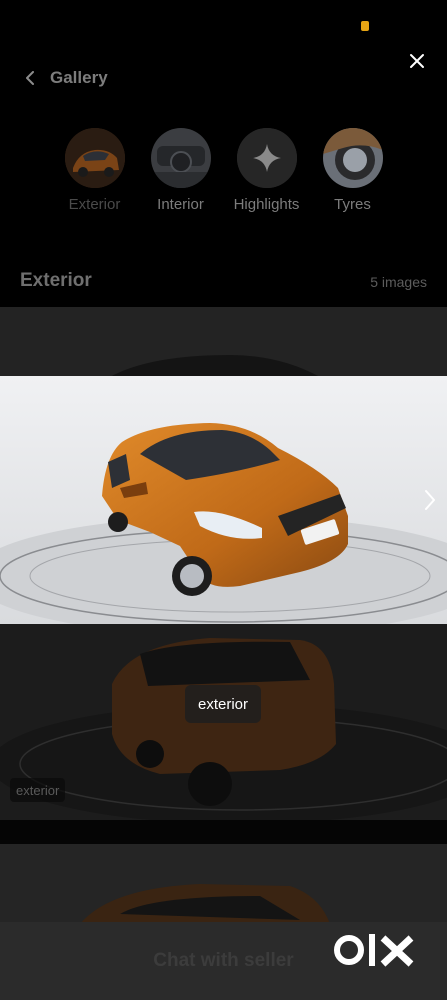 This screenshot has height=1000, width=447. Describe the element at coordinates (352, 204) in the screenshot. I see `tab-tyres-label: Tyres` at that location.